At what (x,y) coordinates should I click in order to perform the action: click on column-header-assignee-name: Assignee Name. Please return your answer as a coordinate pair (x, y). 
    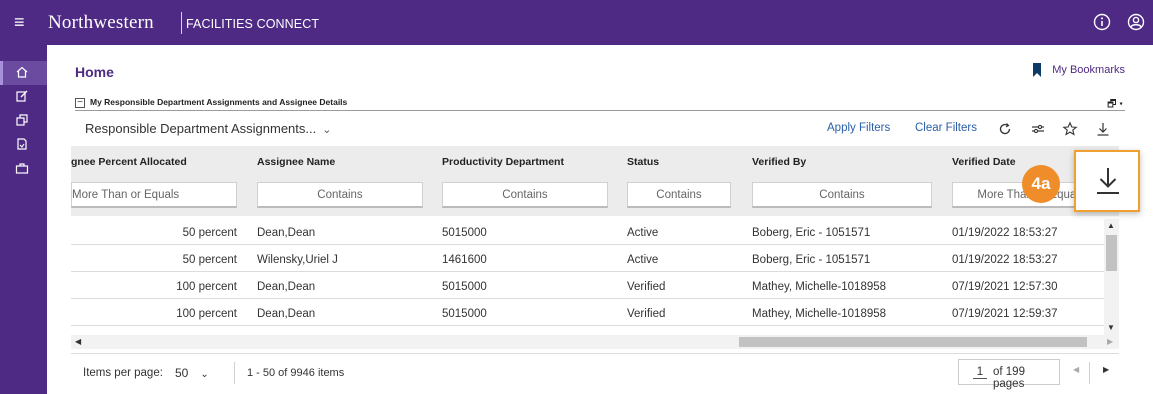
    Looking at the image, I should click on (296, 162).